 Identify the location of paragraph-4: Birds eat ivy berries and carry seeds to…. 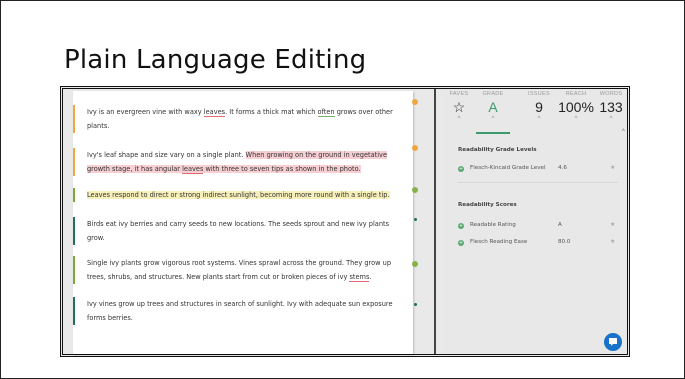
(238, 231).